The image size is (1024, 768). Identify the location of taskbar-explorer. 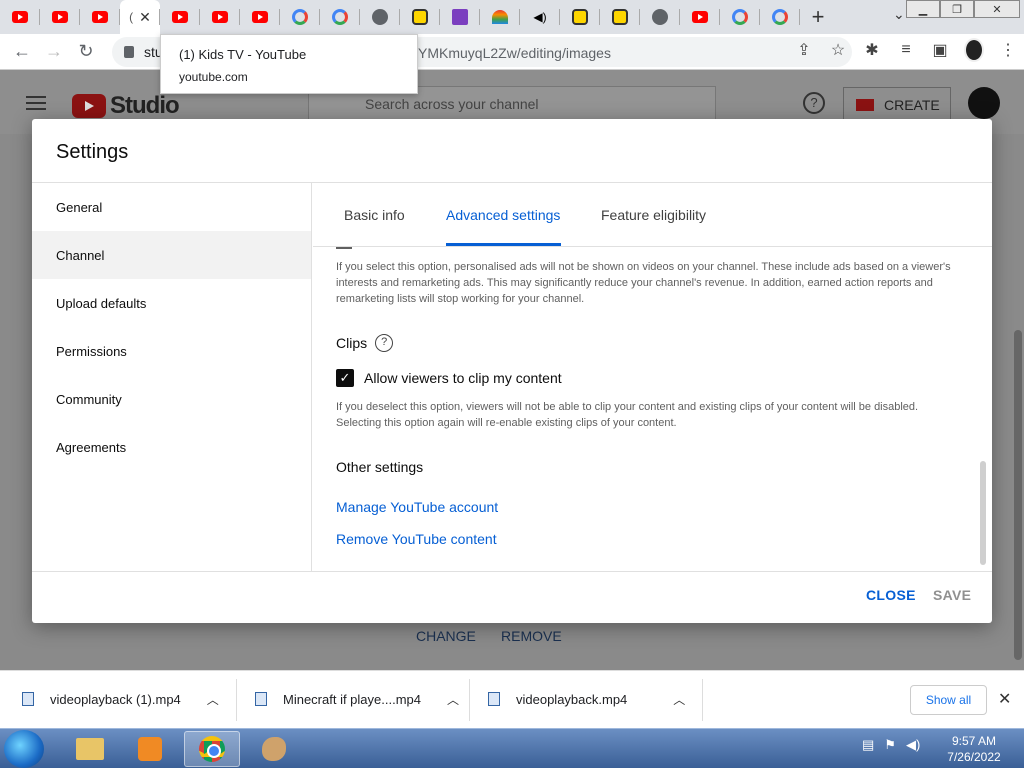
(90, 749).